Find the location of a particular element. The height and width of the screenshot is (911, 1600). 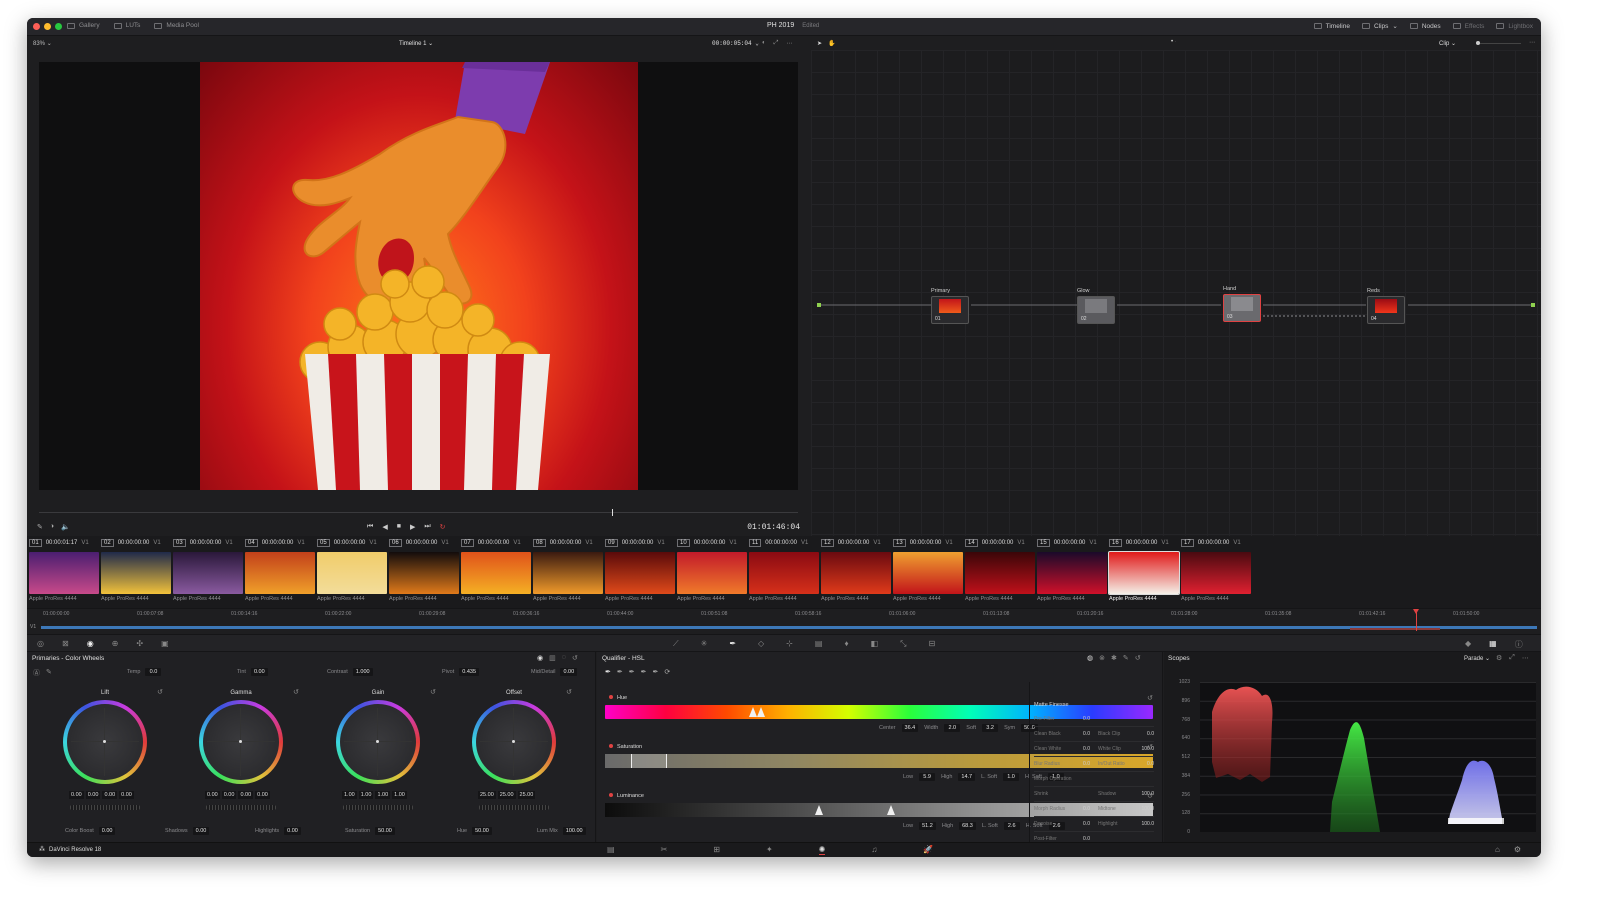

clip-info: 12 00:00:00:00 V1 is located at coordinates (851, 543).